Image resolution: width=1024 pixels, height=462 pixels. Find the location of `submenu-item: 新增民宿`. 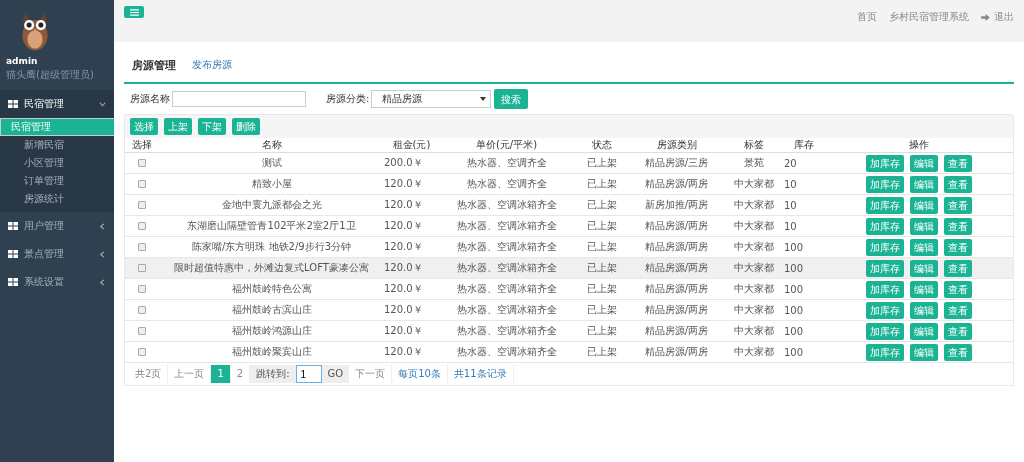

submenu-item: 新增民宿 is located at coordinates (57, 145).